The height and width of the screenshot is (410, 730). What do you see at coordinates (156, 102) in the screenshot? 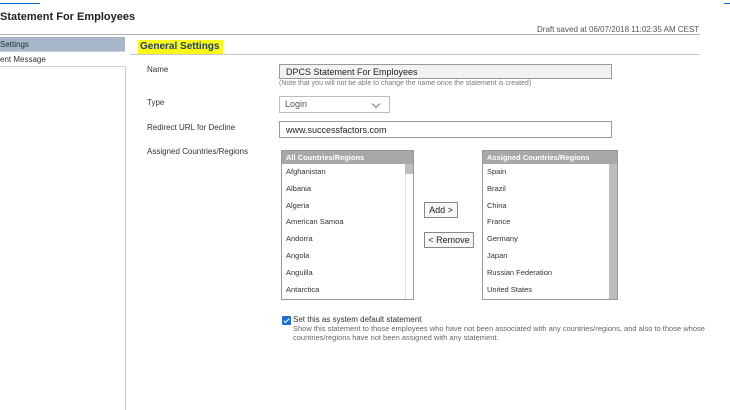
I see `type-label: Type` at bounding box center [156, 102].